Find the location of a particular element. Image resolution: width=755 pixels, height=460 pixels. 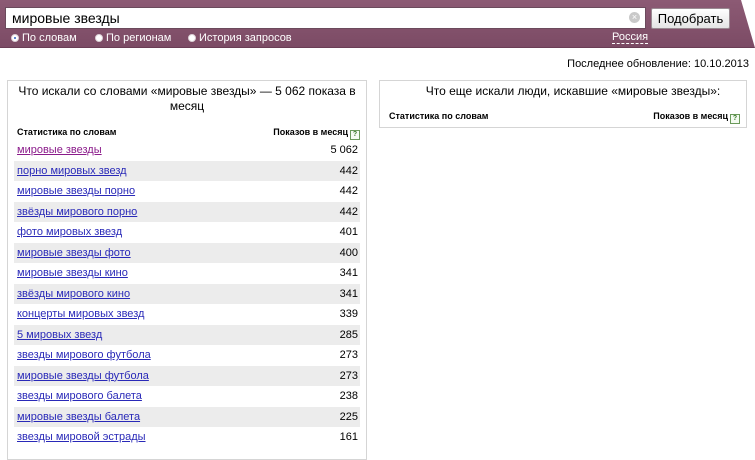

shows-count: 339 is located at coordinates (348, 314).